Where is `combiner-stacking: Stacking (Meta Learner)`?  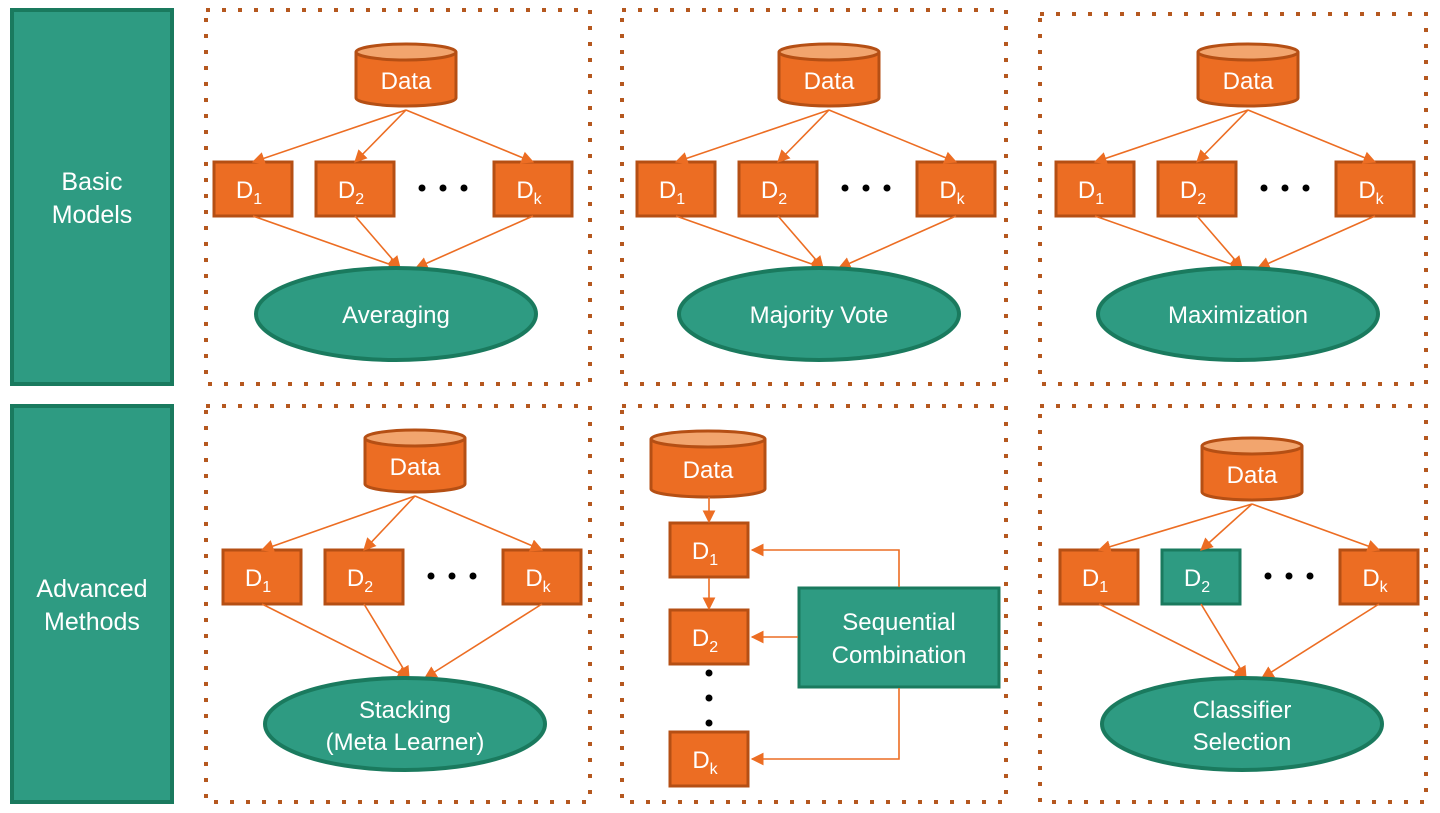 combiner-stacking: Stacking (Meta Learner) is located at coordinates (405, 724).